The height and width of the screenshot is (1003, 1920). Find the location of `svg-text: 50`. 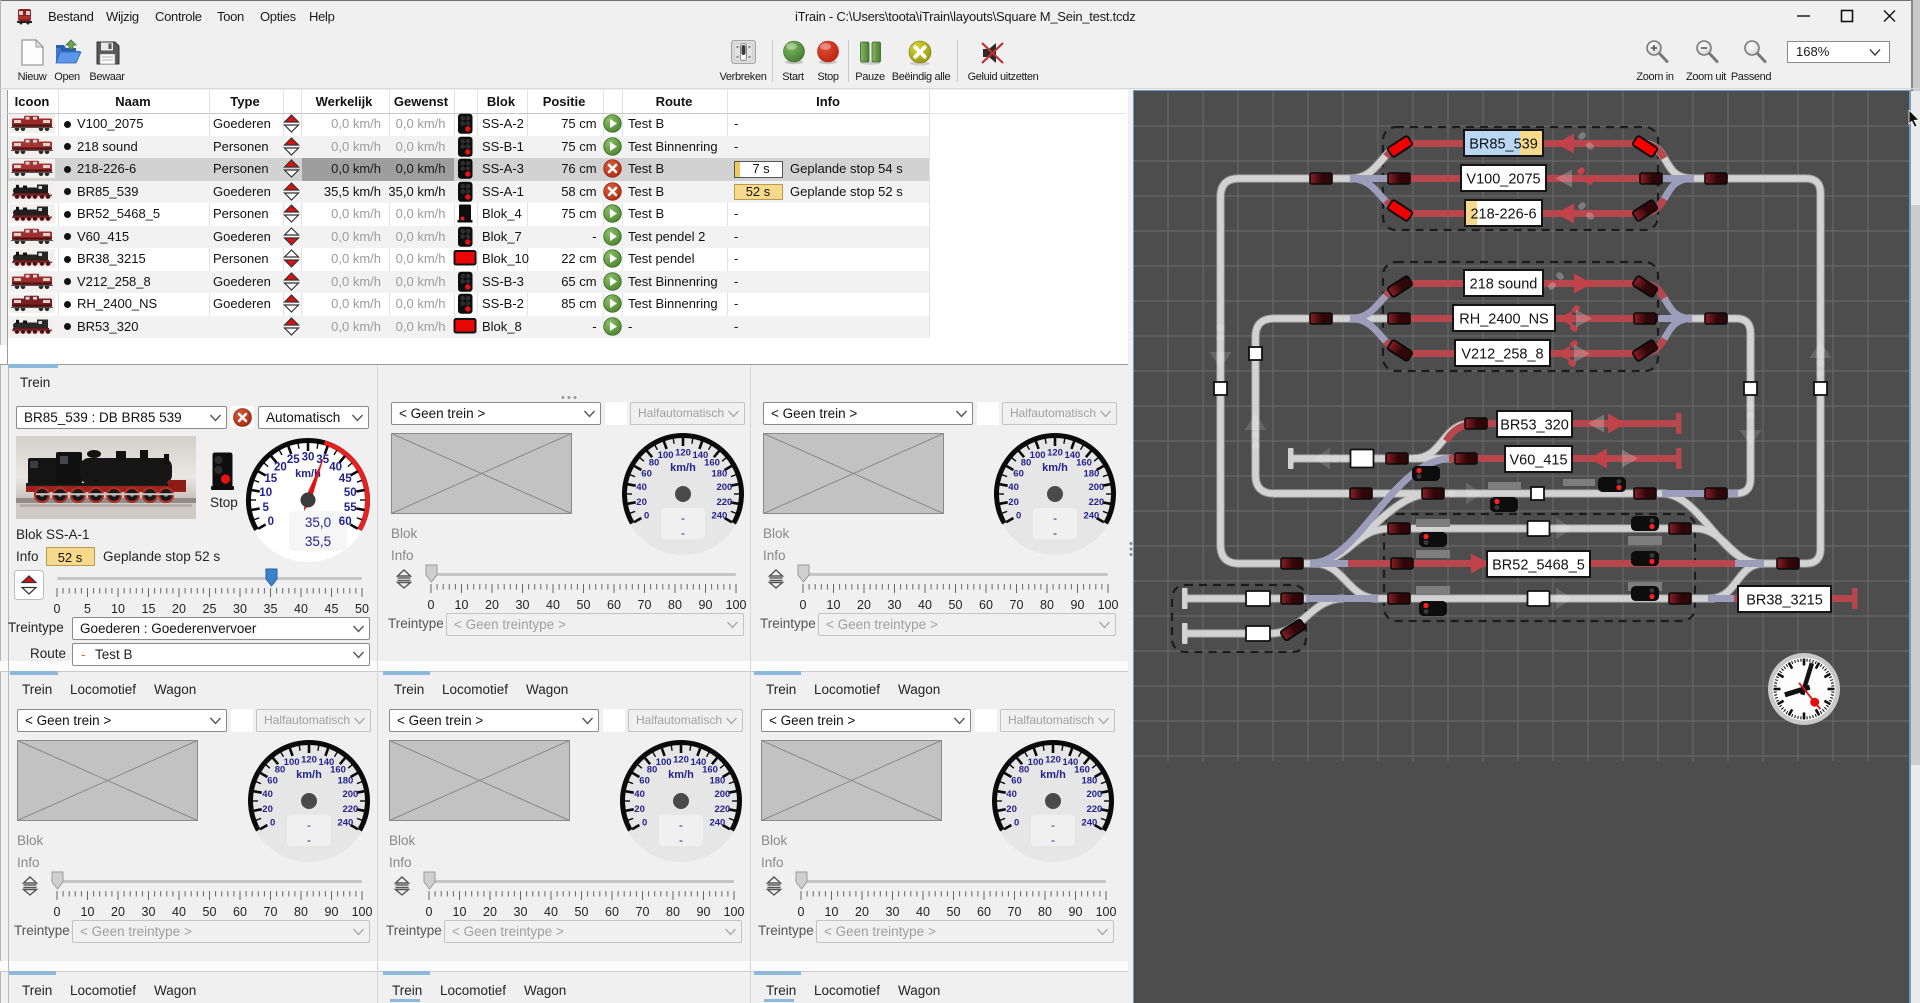

svg-text: 50 is located at coordinates (350, 493).